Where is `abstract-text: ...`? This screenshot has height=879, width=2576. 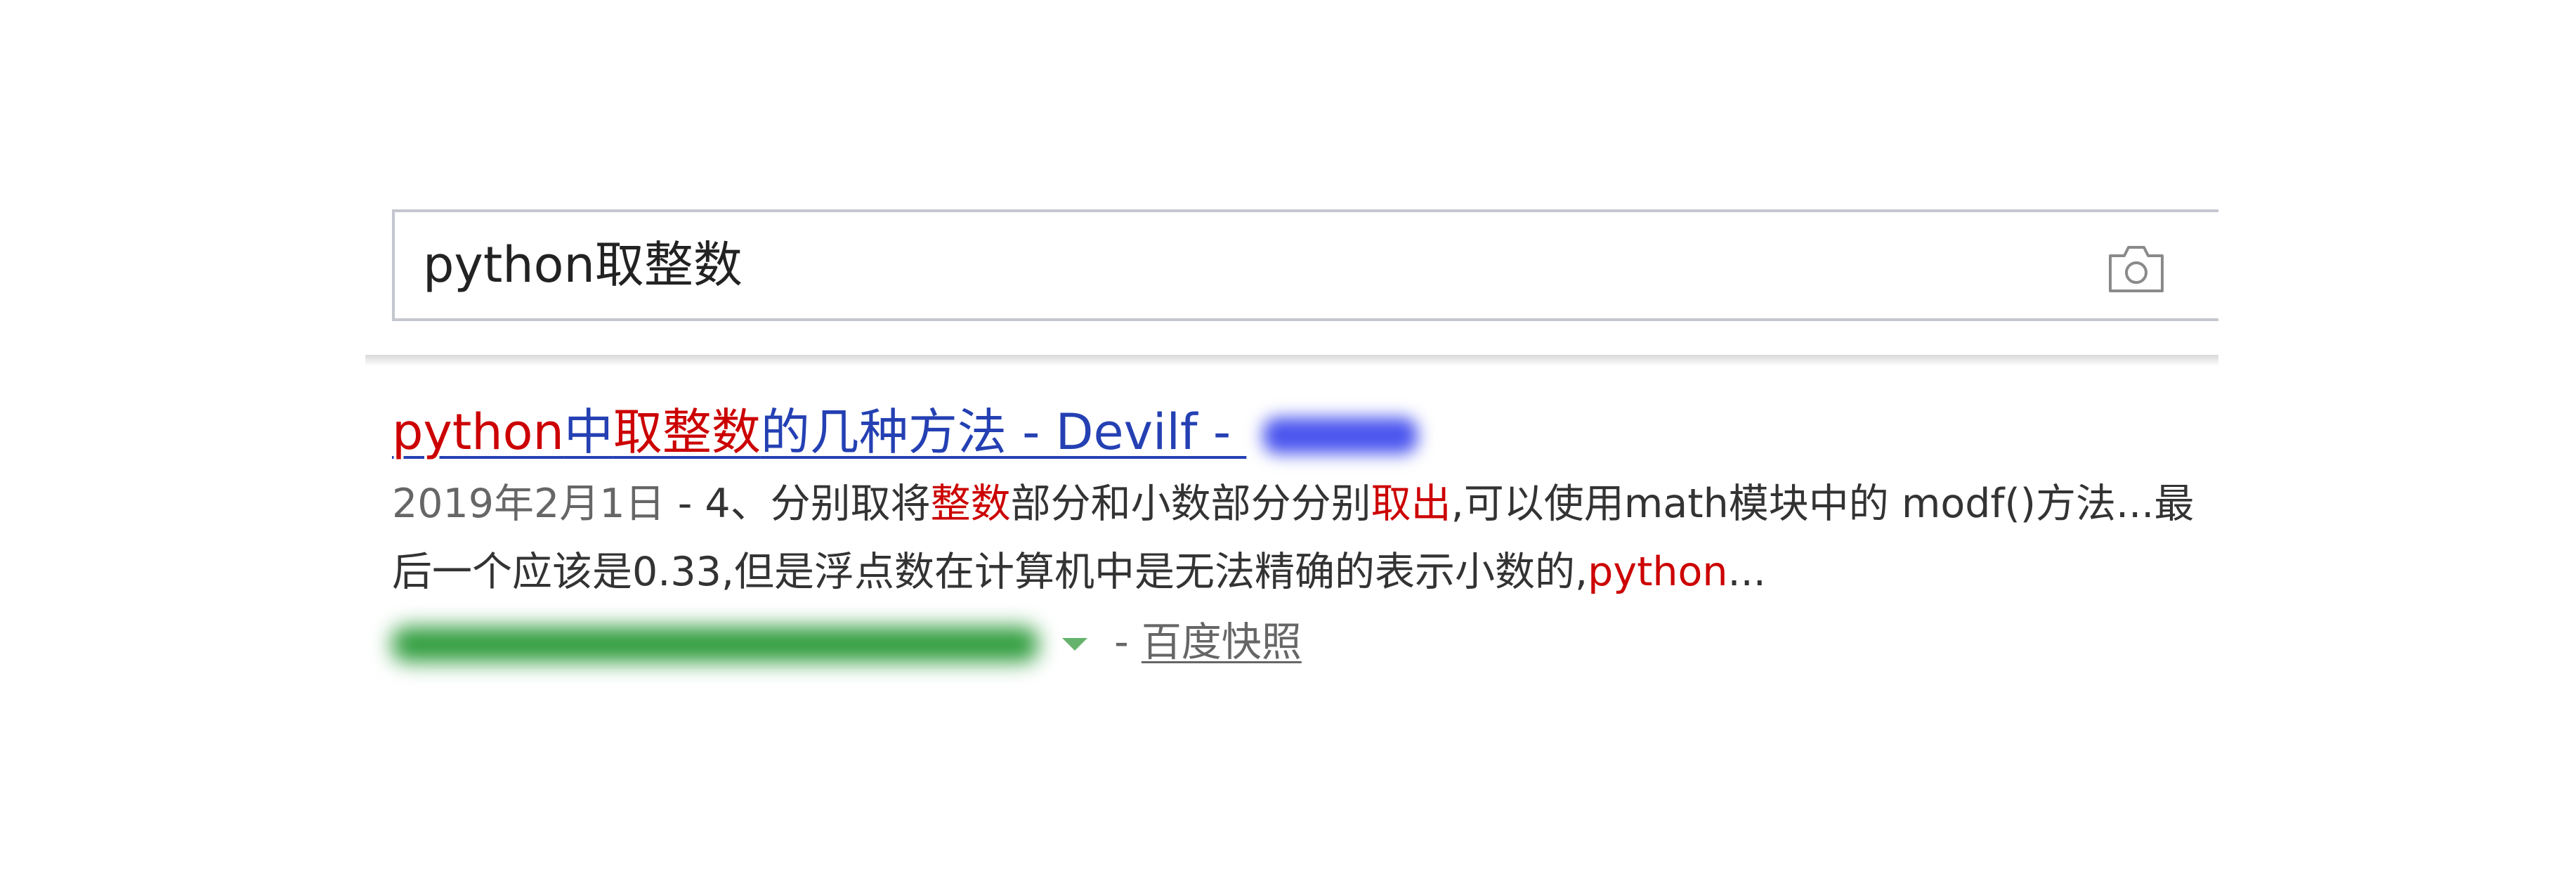
abstract-text: ... is located at coordinates (1747, 572).